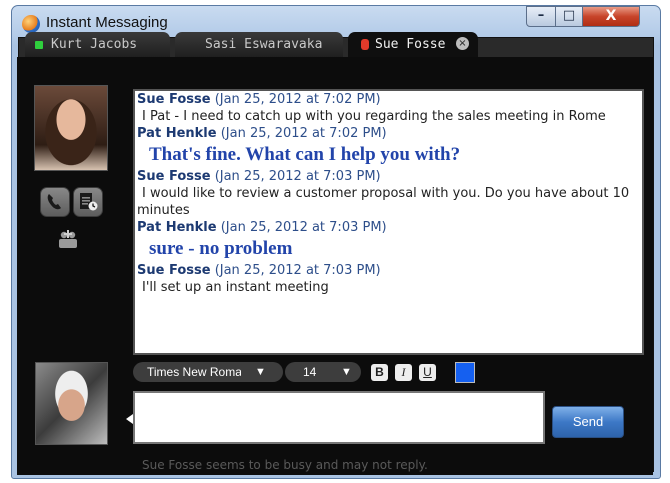 The height and width of the screenshot is (483, 670). I want to click on tab-label: Sue Fosse, so click(410, 44).